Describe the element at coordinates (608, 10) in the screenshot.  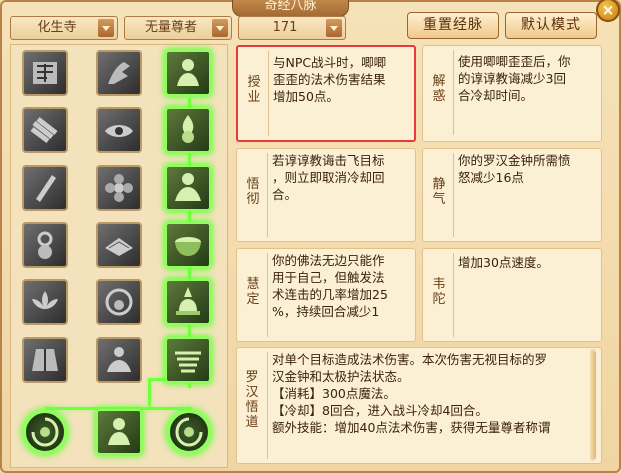
I see `close-icon: ×` at that location.